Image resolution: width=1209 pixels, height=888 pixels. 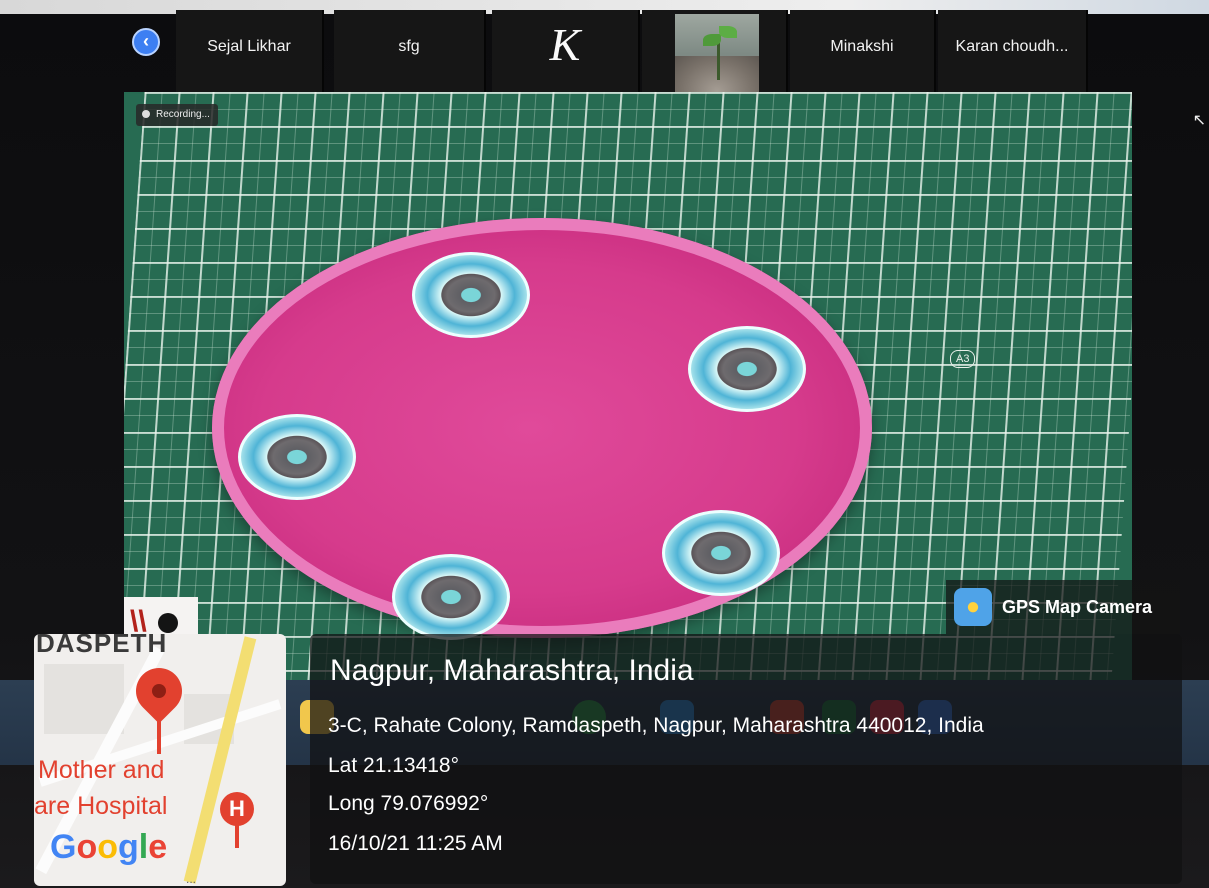 What do you see at coordinates (409, 46) in the screenshot?
I see `participant-name: sfg` at bounding box center [409, 46].